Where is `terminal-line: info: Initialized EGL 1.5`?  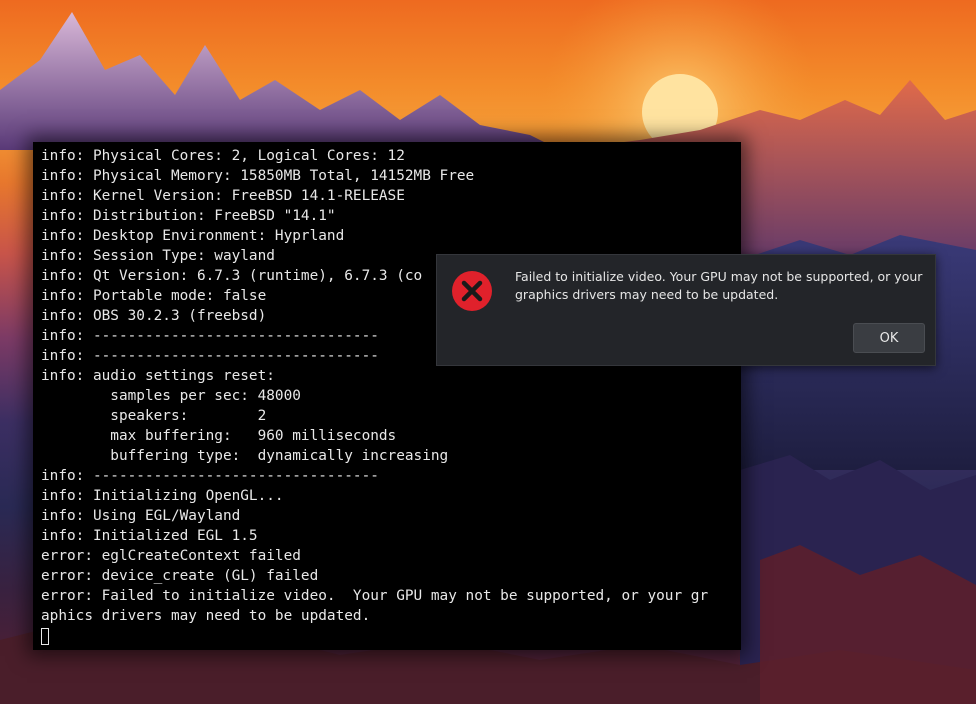
terminal-line: info: Initialized EGL 1.5 is located at coordinates (149, 536).